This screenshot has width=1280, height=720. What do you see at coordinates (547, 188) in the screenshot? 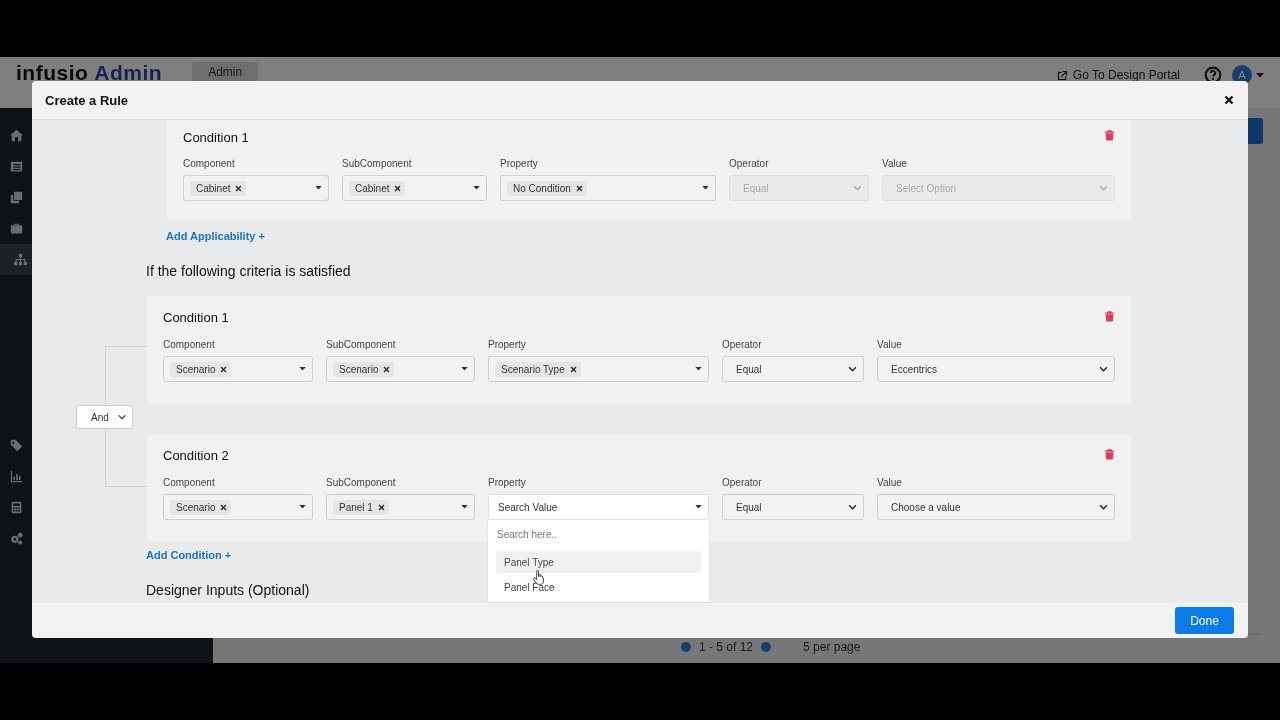
I see `tag-chip: No Condition` at bounding box center [547, 188].